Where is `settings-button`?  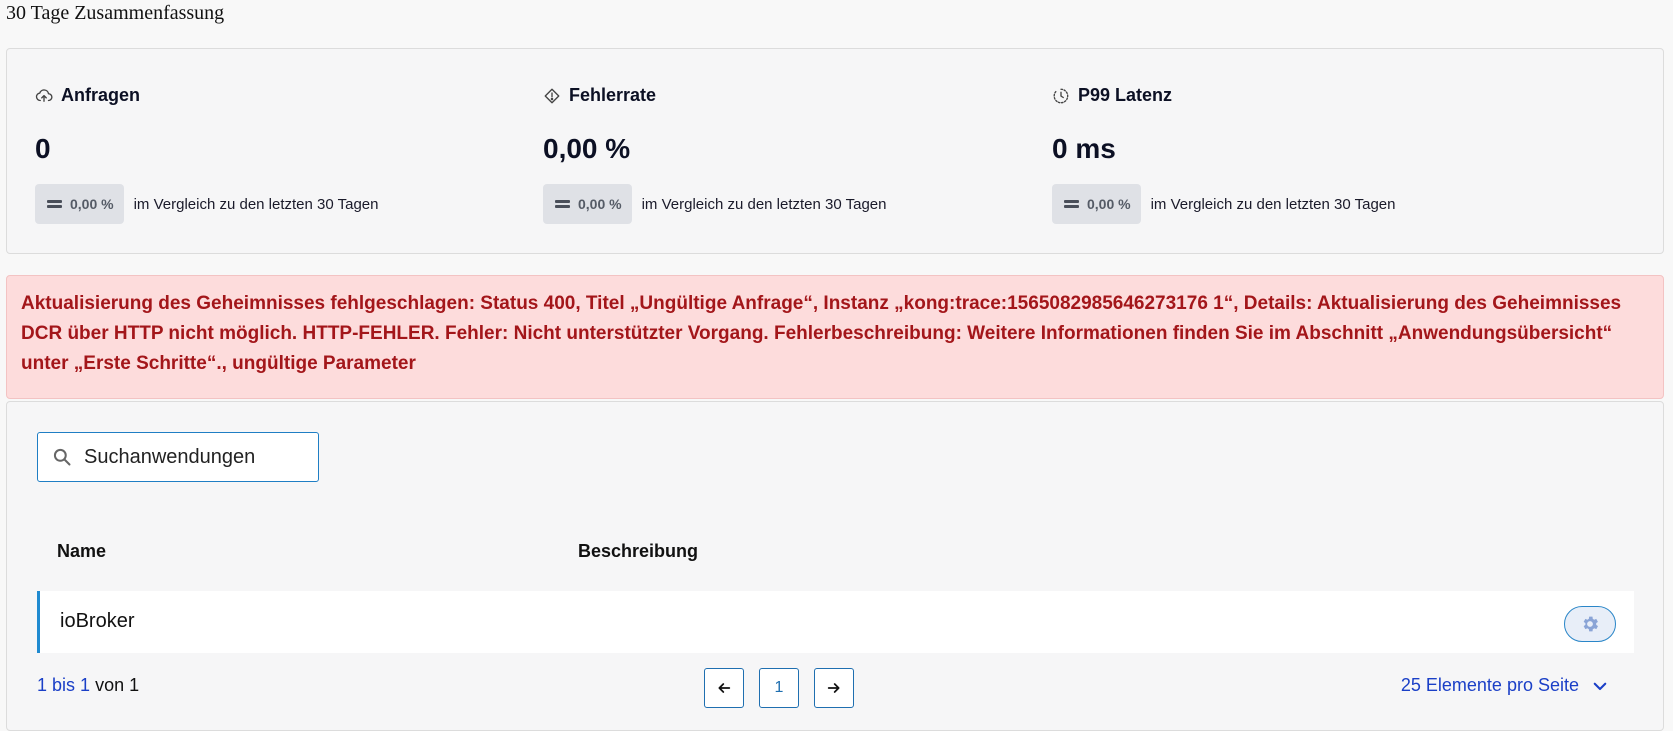 settings-button is located at coordinates (1590, 624).